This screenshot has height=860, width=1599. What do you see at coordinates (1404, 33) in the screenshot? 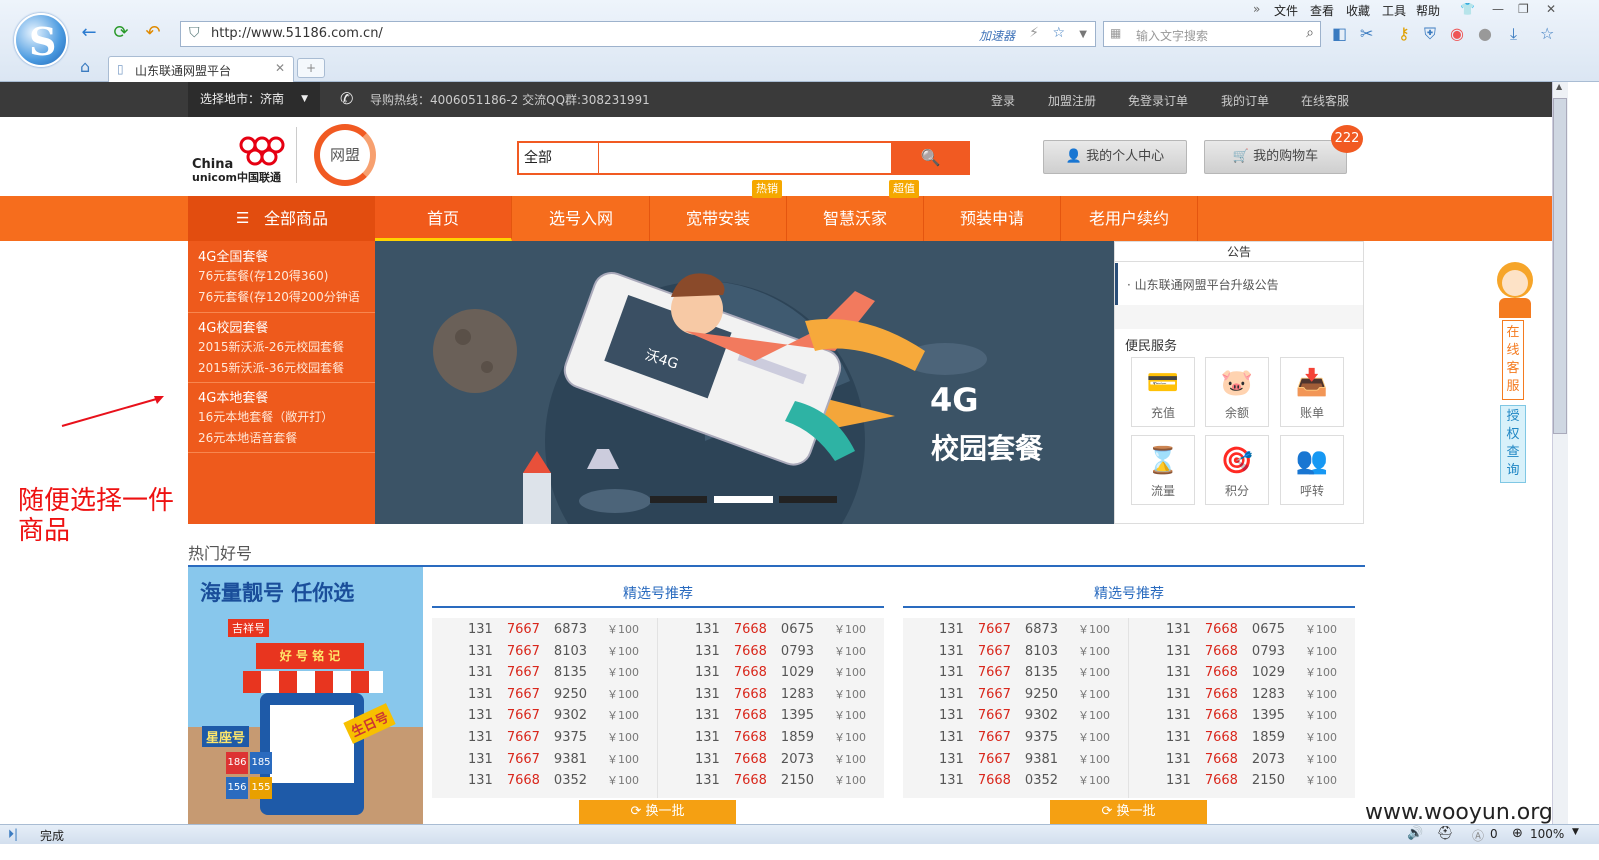
I see `key-icon: ⚷` at bounding box center [1404, 33].